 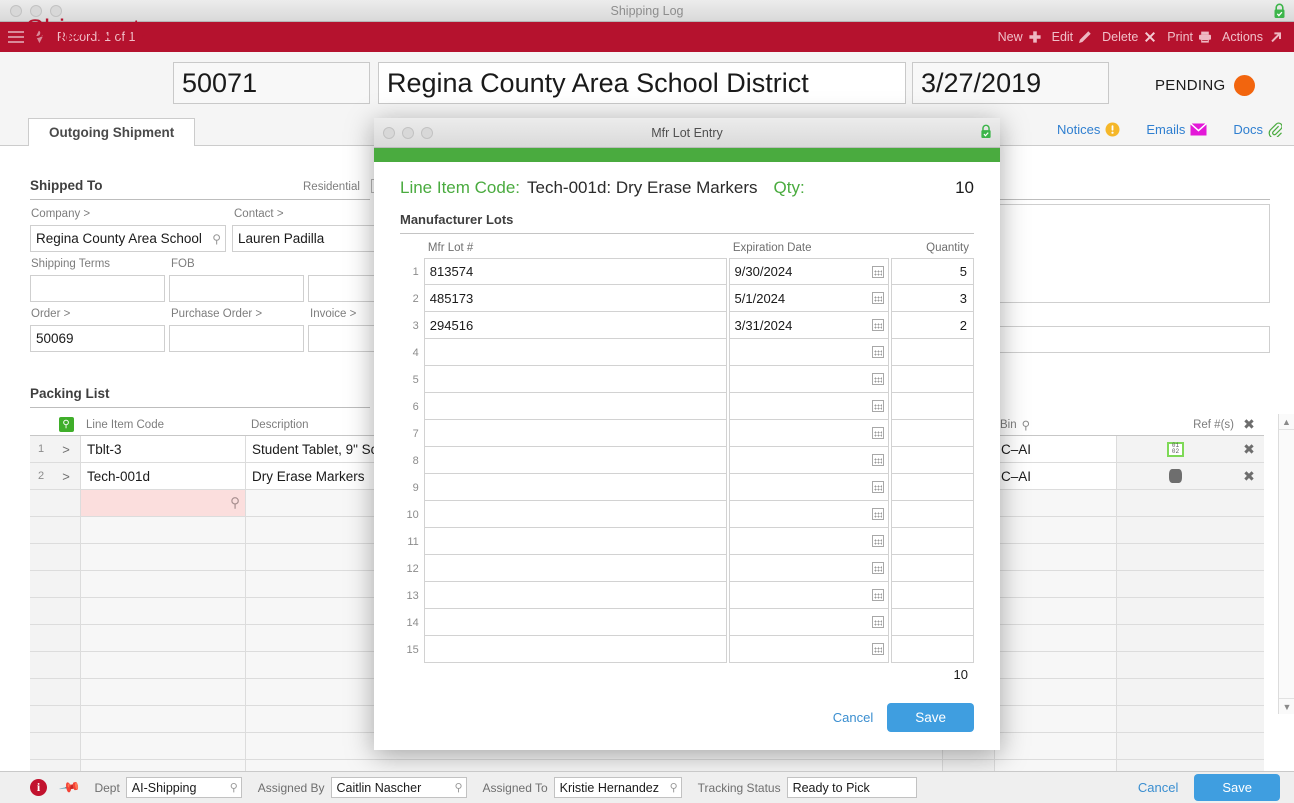 I want to click on packing-list-scrollbar: ▲ ▼, so click(x=1286, y=564).